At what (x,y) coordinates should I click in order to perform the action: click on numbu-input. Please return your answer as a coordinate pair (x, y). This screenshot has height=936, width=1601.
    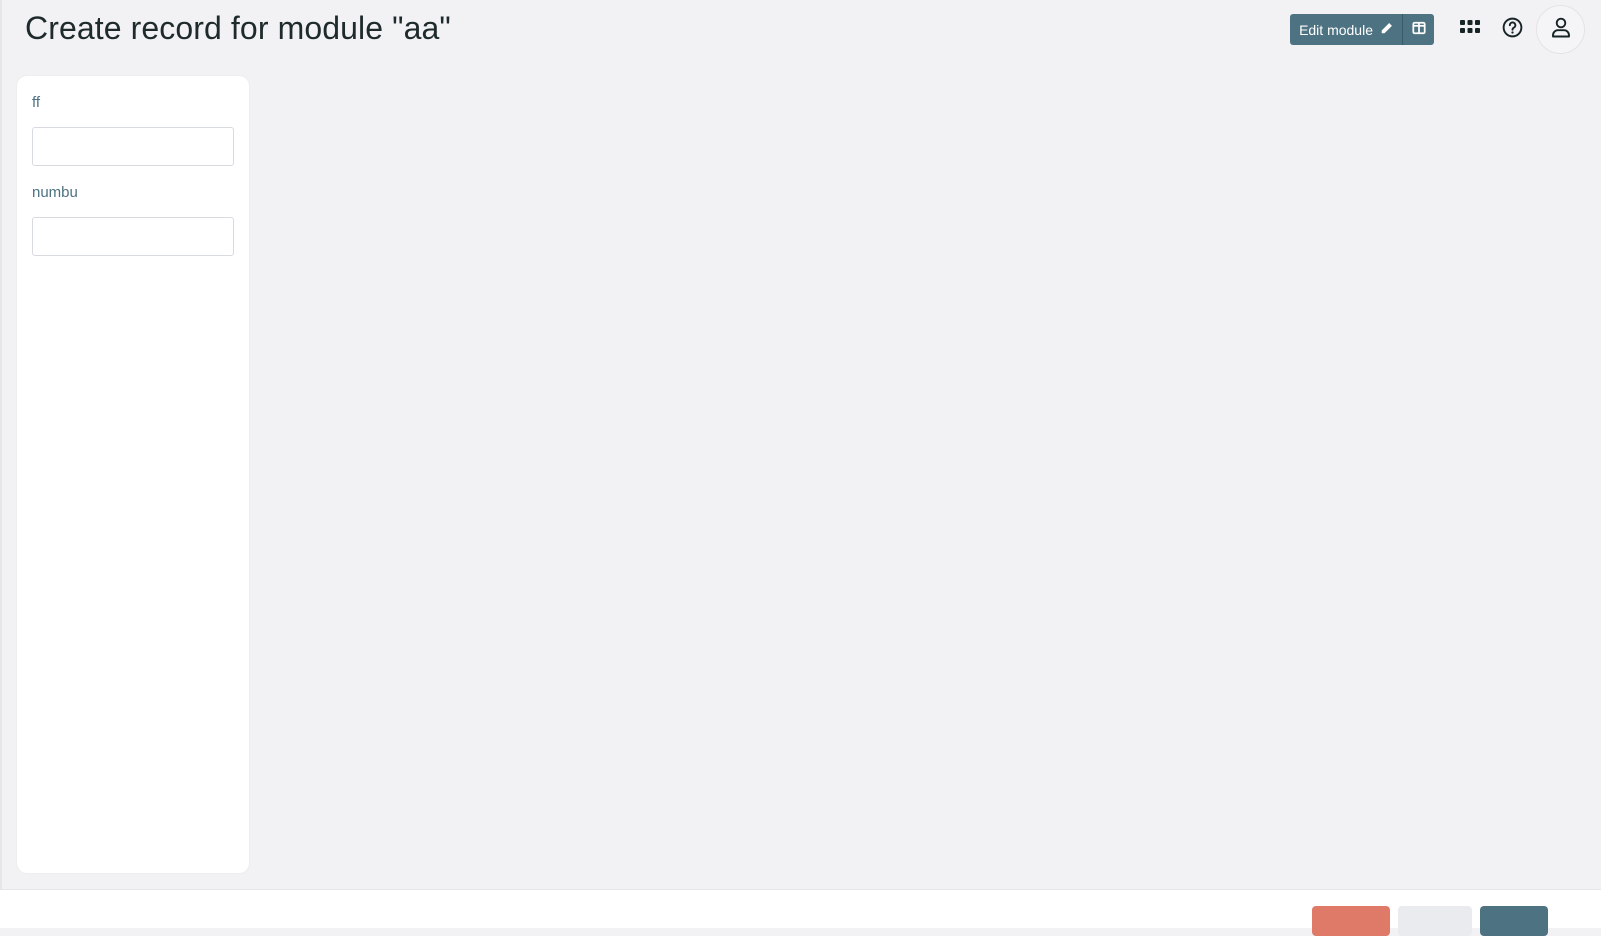
    Looking at the image, I should click on (133, 236).